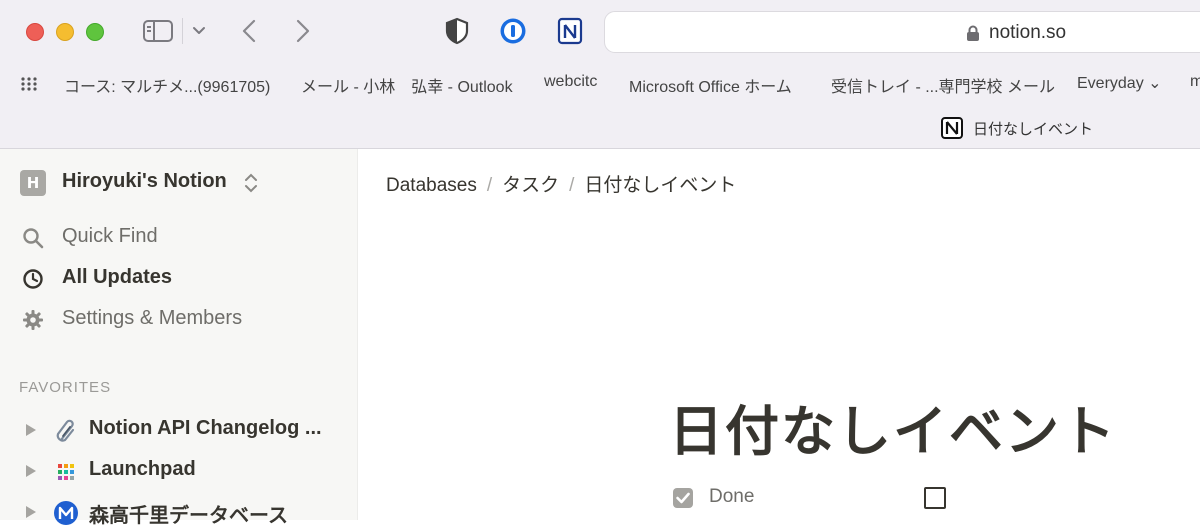 Image resolution: width=1200 pixels, height=530 pixels. What do you see at coordinates (530, 185) in the screenshot?
I see `breadcrumb-item: タスク` at bounding box center [530, 185].